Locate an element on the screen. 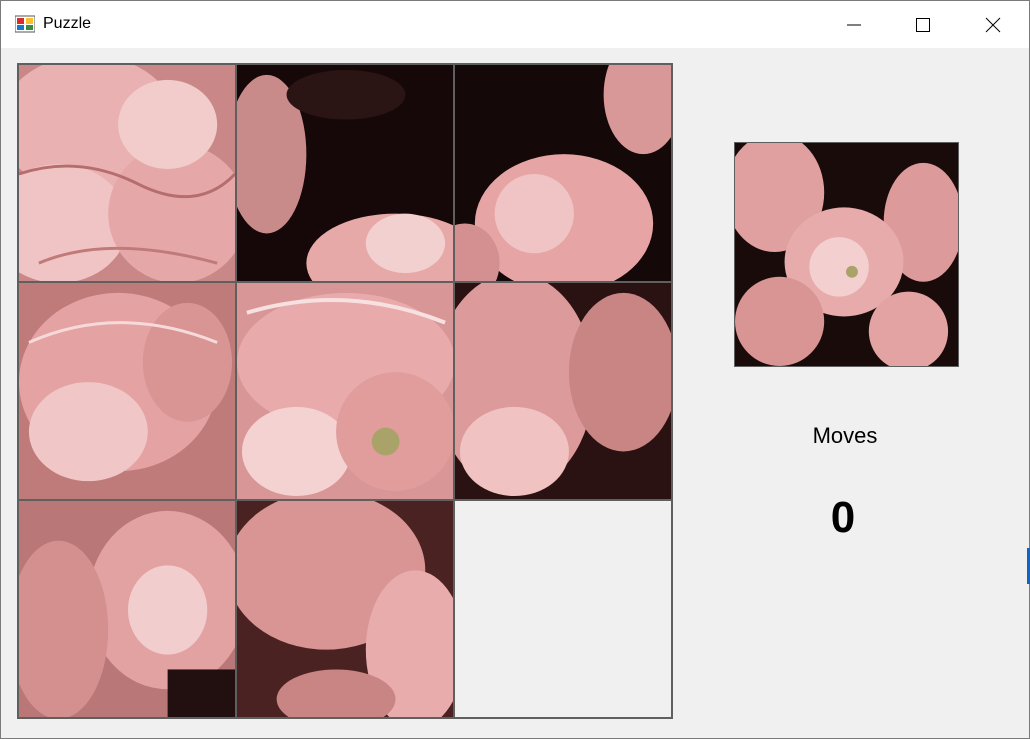 Image resolution: width=1030 pixels, height=739 pixels. minimize-icon is located at coordinates (853, 24).